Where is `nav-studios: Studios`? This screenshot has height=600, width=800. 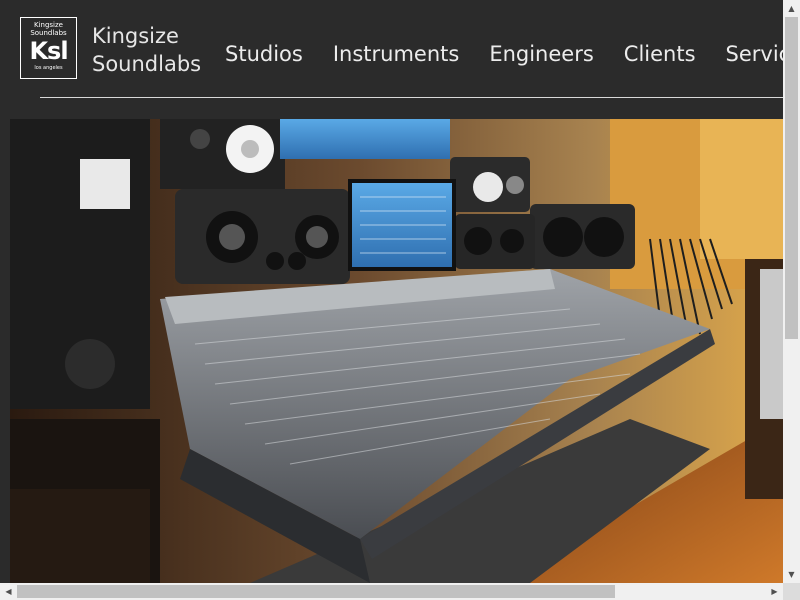
nav-studios: Studios is located at coordinates (264, 54).